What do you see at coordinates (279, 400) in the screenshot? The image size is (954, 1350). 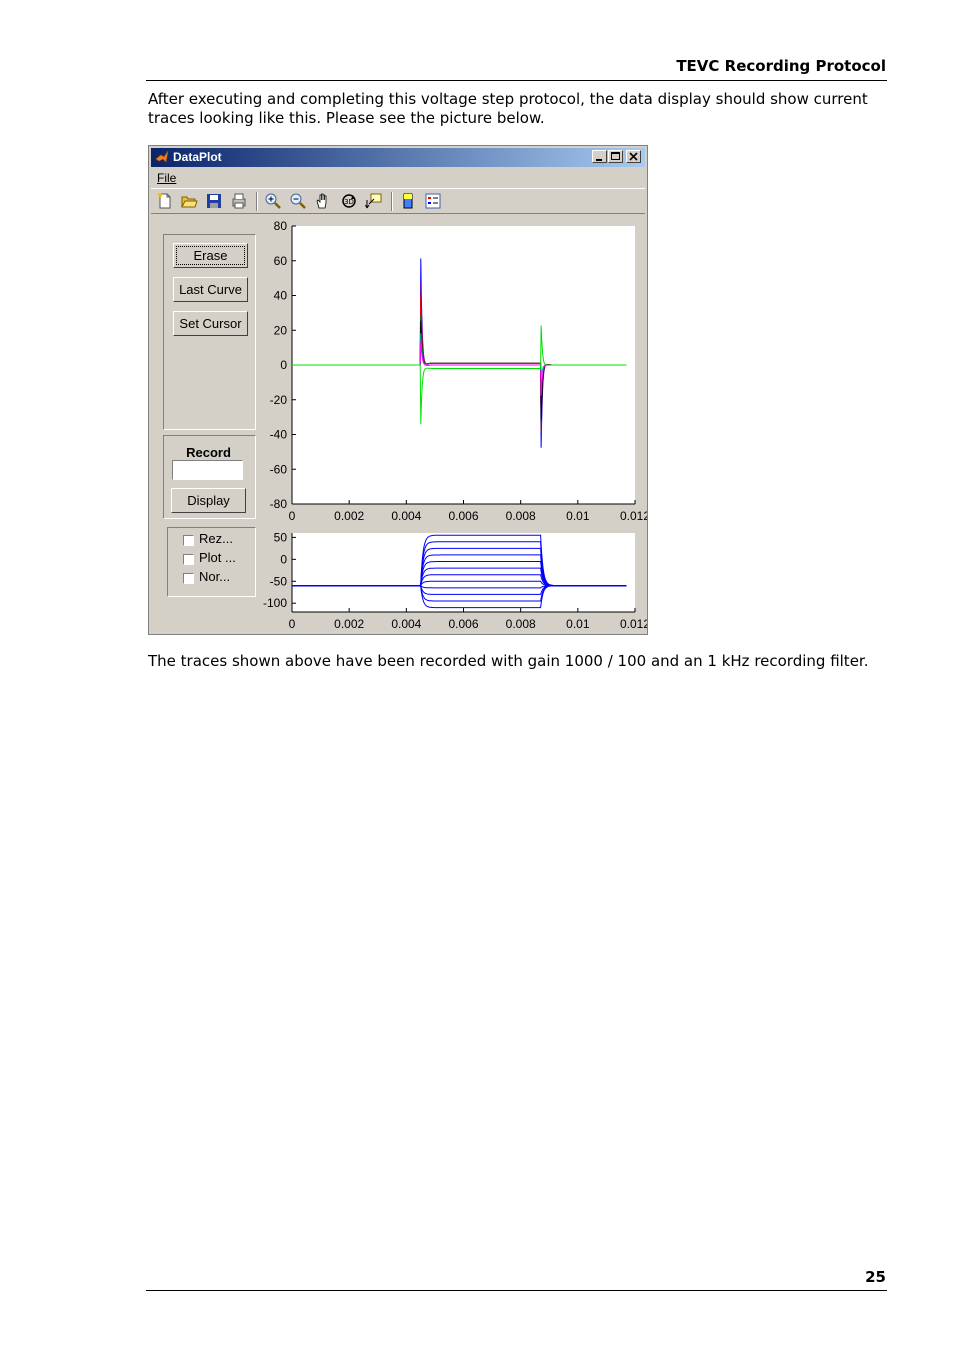 I see `y-tick-label: -20` at bounding box center [279, 400].